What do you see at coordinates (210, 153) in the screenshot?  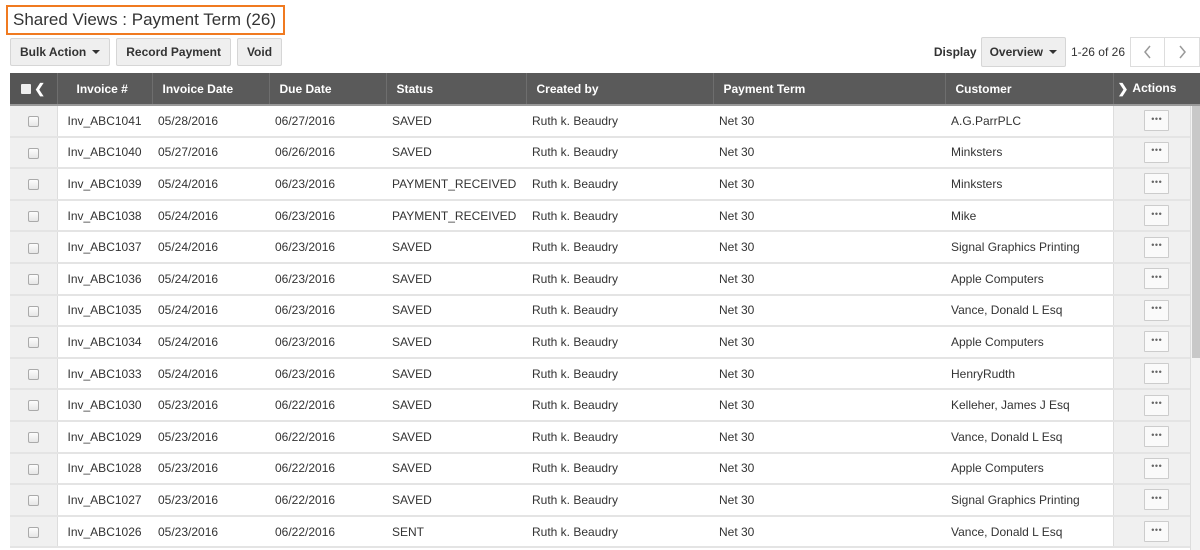 I see `invoice-date-cell: 05/27/2016` at bounding box center [210, 153].